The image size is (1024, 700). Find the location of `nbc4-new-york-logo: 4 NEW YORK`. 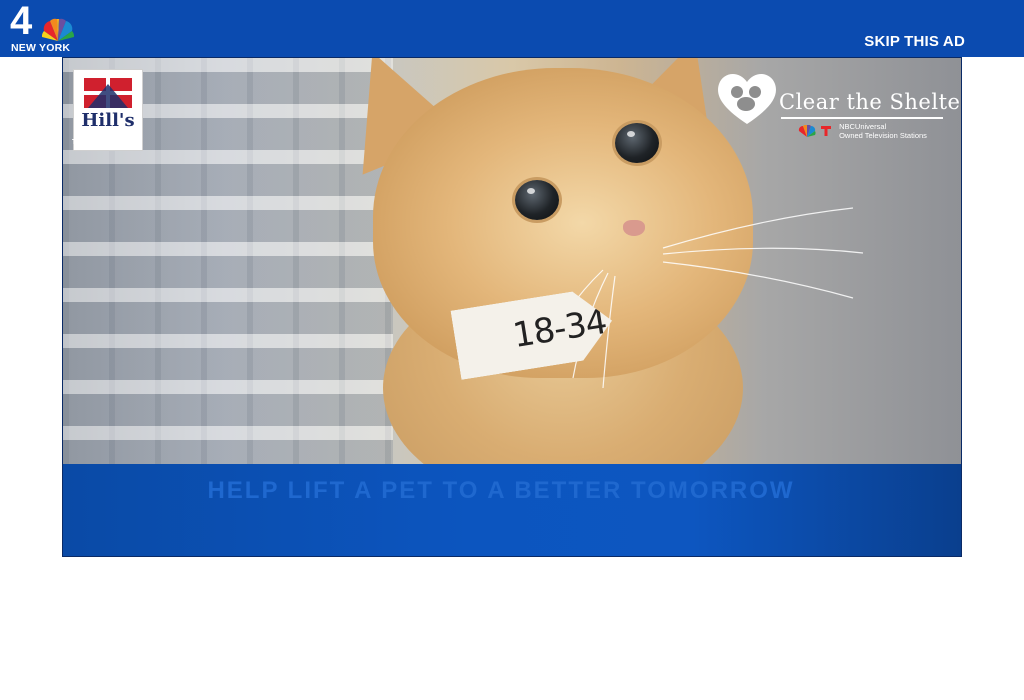

nbc4-new-york-logo: 4 NEW YORK is located at coordinates (45, 27).